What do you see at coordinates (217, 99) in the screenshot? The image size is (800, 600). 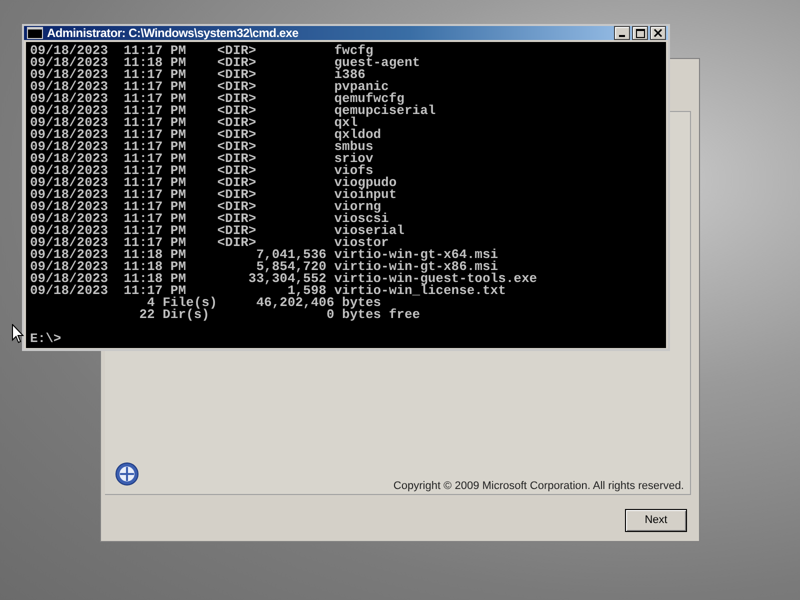 I see `console-line: 09/18/2023 11:17 PM <DIR> qemufwcfg` at bounding box center [217, 99].